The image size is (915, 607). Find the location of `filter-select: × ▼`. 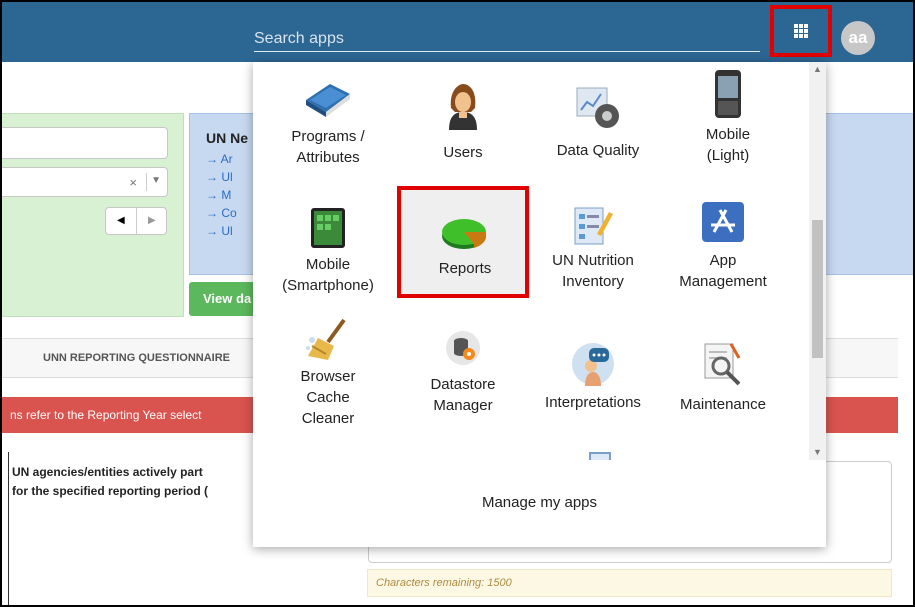

filter-select: × ▼ is located at coordinates (84, 182).